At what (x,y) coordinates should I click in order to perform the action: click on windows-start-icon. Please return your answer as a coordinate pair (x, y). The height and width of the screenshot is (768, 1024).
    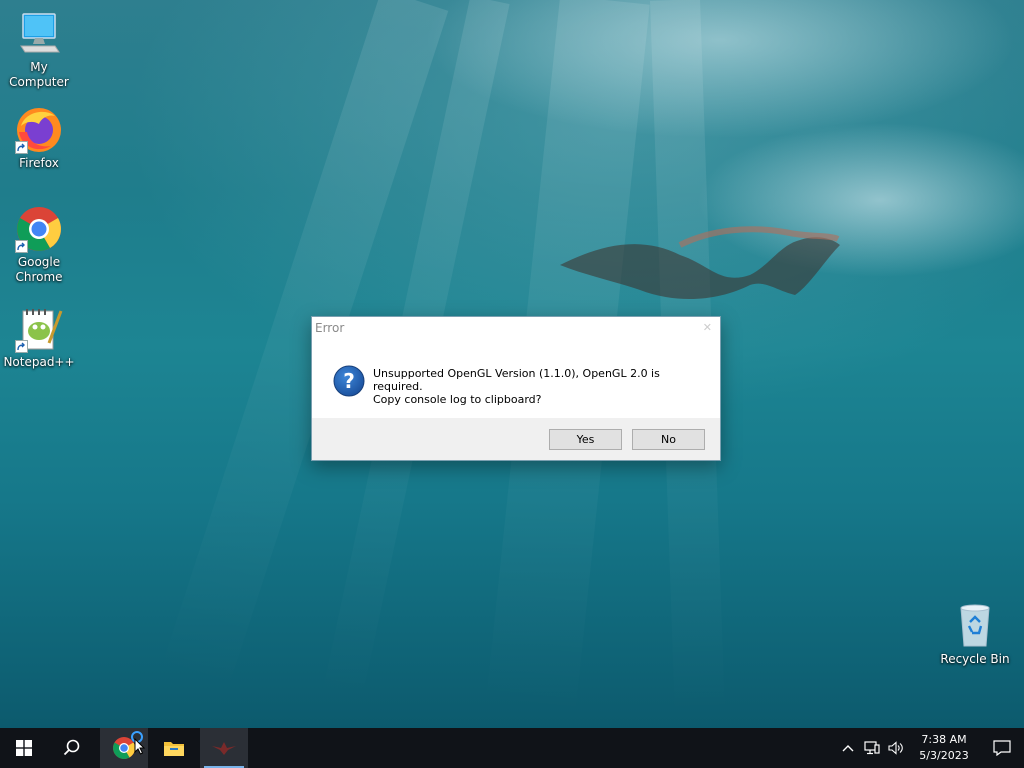
    Looking at the image, I should click on (24, 748).